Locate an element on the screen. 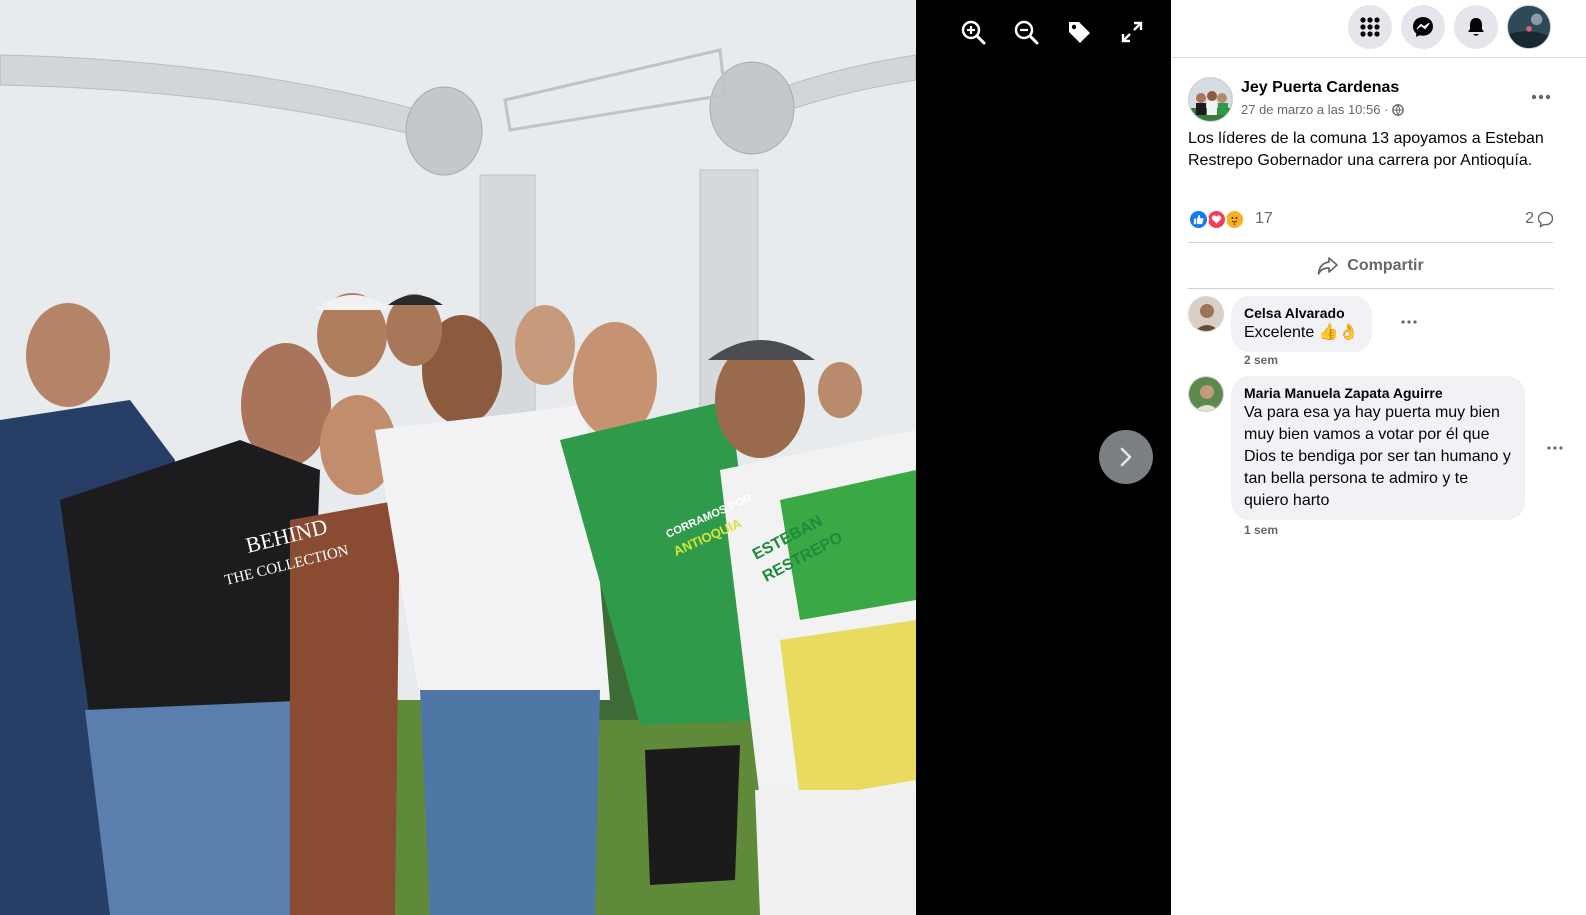 The width and height of the screenshot is (1586, 915). reaction-icons is located at coordinates (1216, 219).